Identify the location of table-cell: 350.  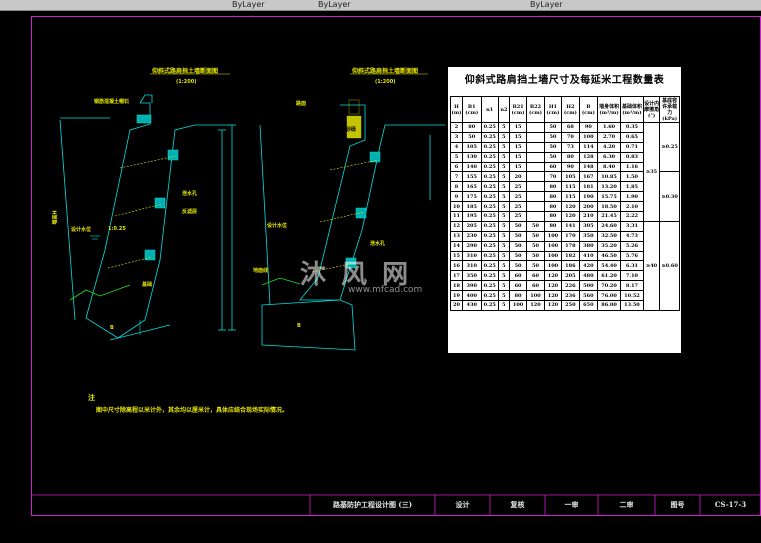
(588, 236).